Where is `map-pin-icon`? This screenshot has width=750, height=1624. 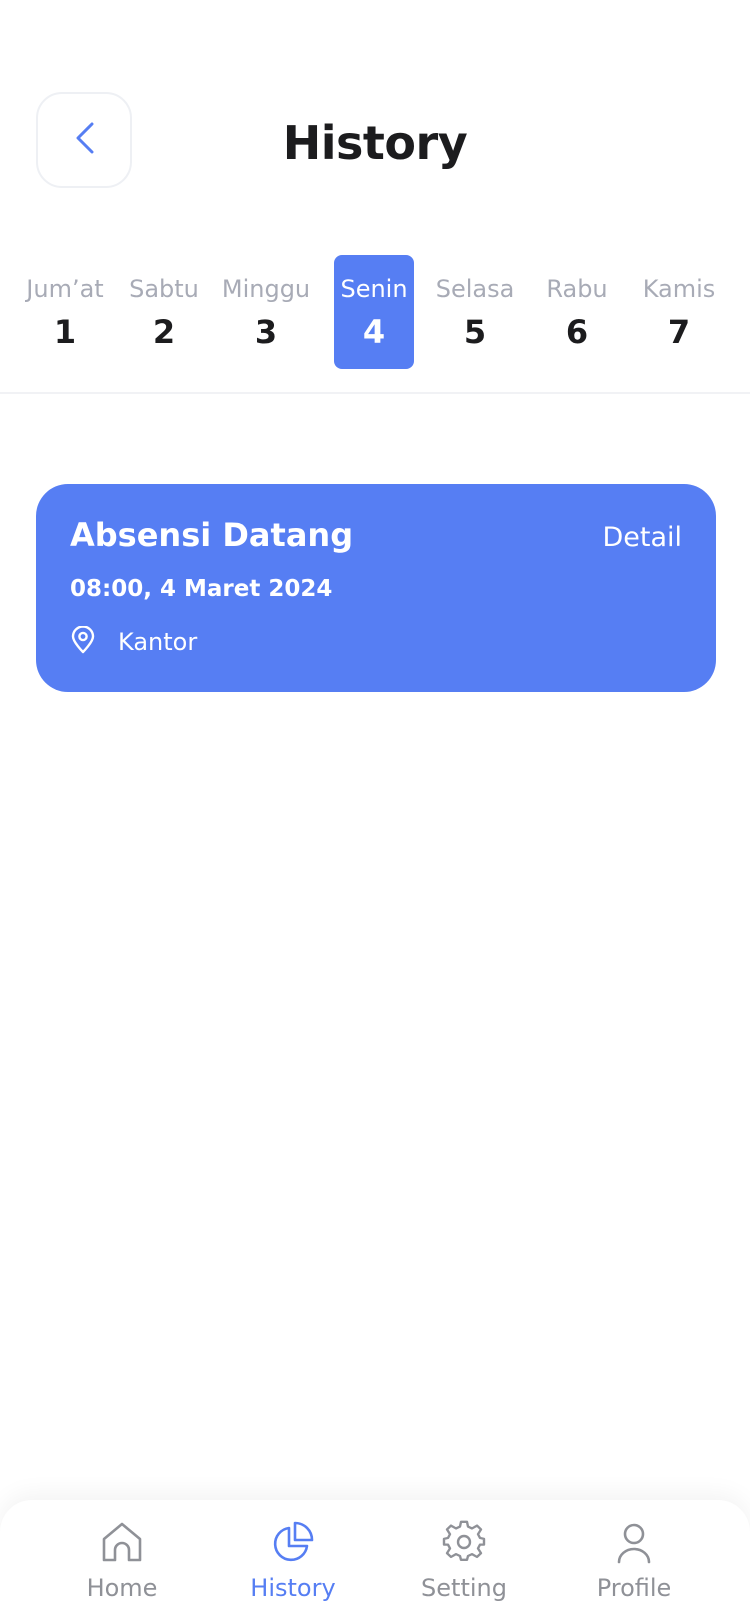 map-pin-icon is located at coordinates (83, 641).